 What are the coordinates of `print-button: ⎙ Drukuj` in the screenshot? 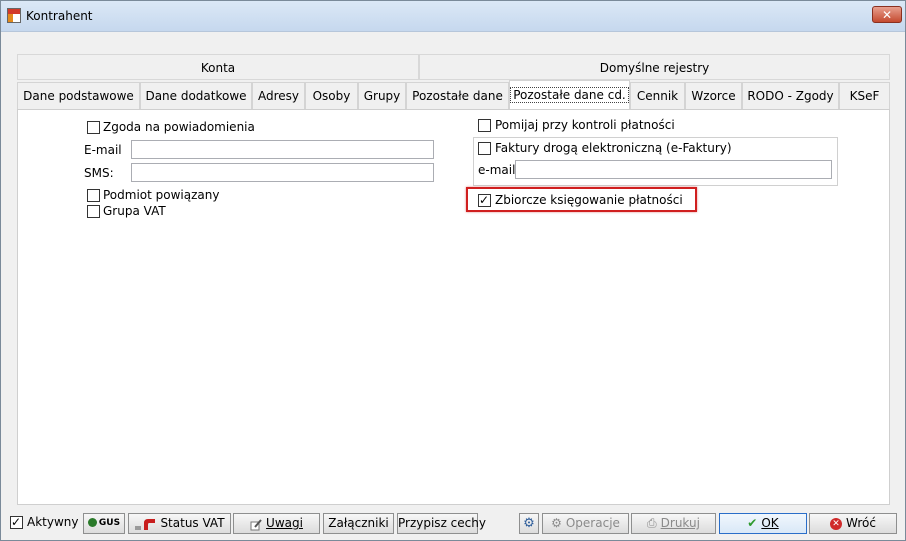 It's located at (673, 523).